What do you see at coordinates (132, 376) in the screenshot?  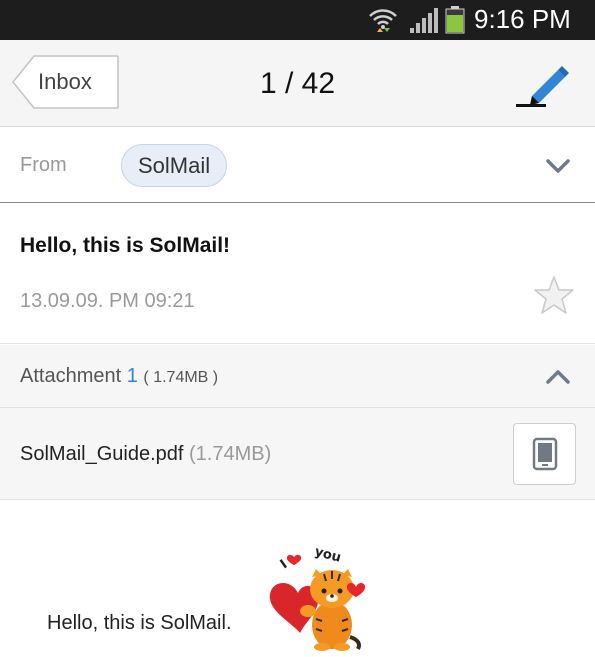 I see `attachment-count: 1` at bounding box center [132, 376].